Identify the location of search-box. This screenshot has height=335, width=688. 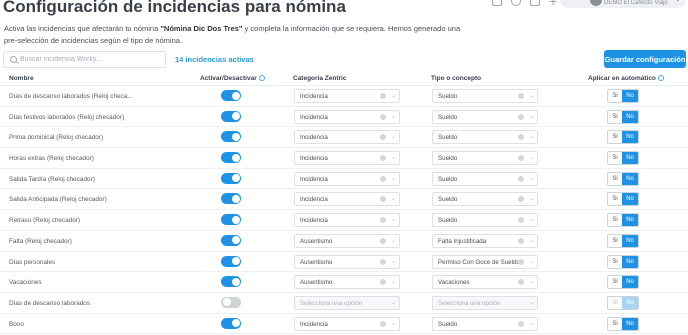
(84, 59).